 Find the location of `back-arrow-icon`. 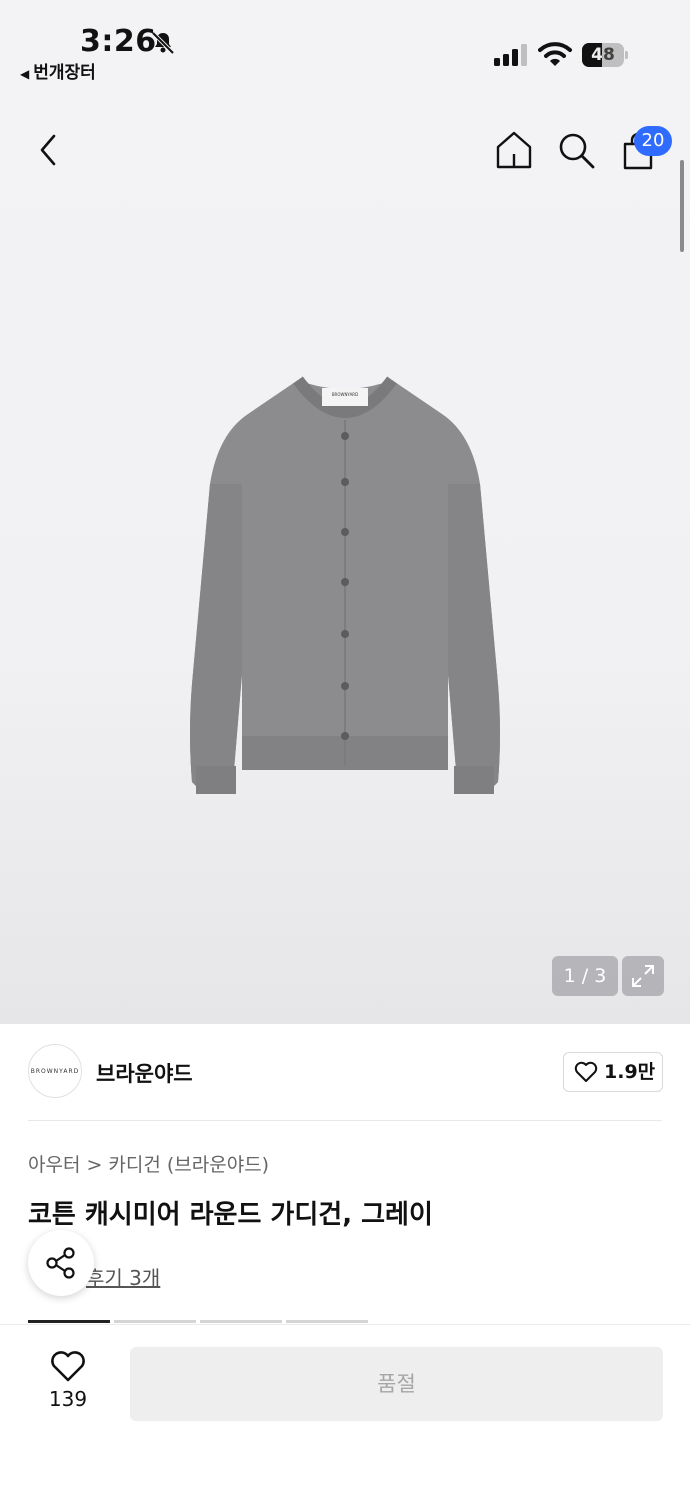

back-arrow-icon is located at coordinates (48, 150).